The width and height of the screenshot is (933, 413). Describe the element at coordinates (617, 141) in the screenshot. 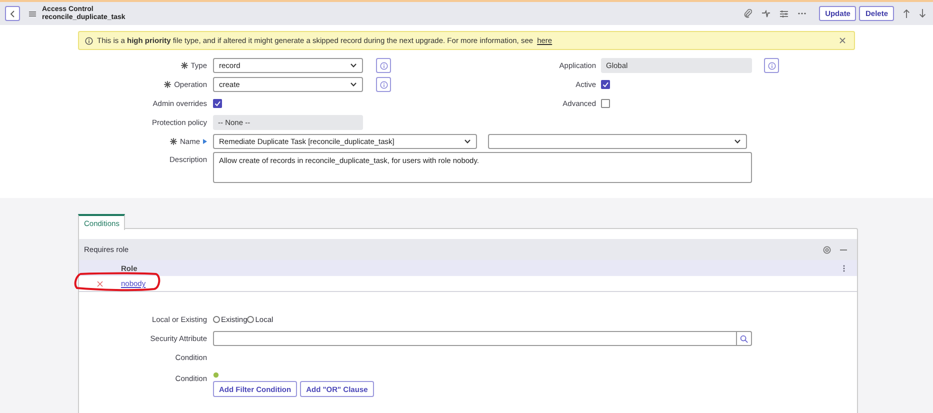

I see `select-field` at that location.